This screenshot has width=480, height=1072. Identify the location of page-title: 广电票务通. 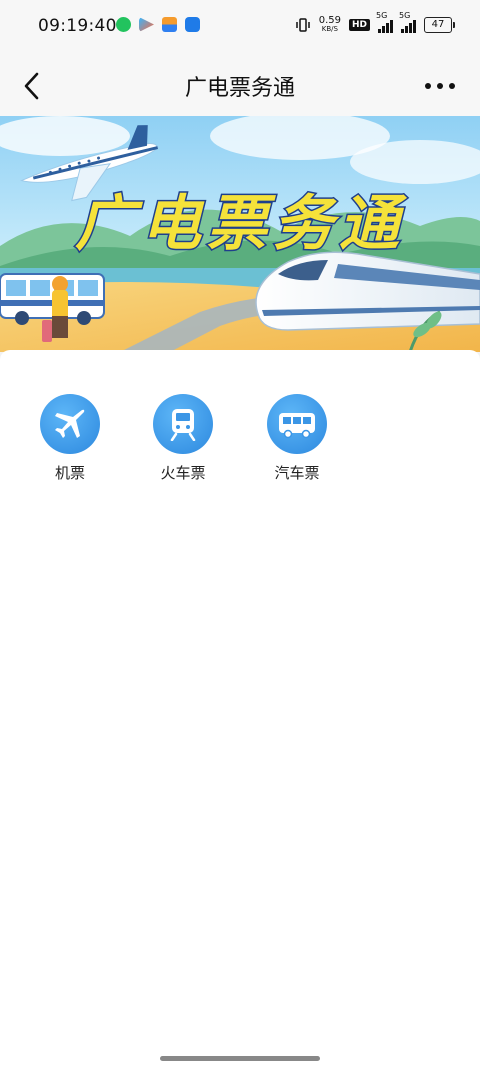
(239, 88).